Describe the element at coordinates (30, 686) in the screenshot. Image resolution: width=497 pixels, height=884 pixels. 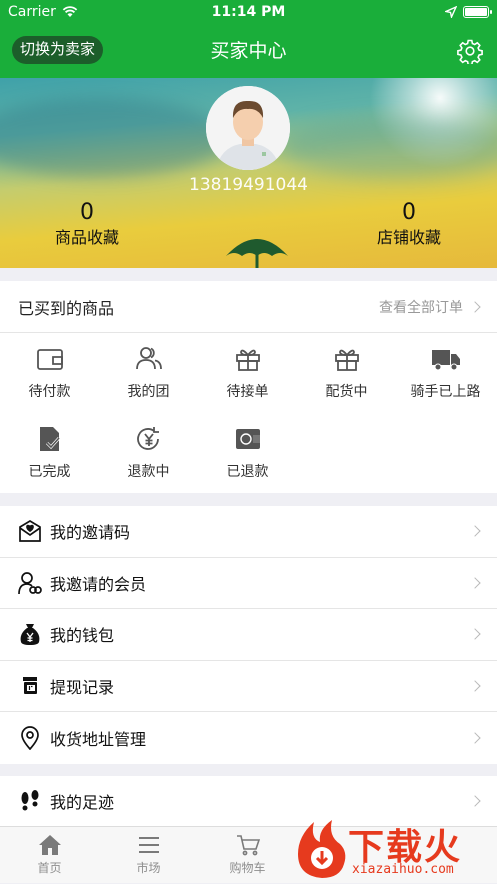
I see `withdraw-icon` at that location.